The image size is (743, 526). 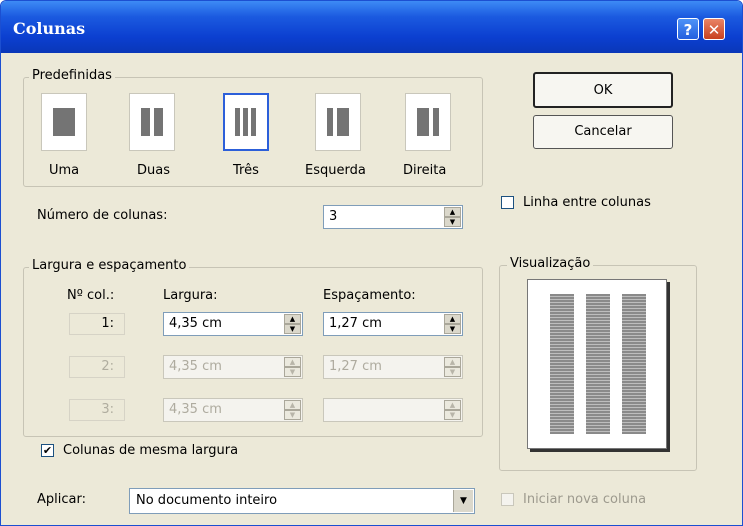 What do you see at coordinates (233, 324) in the screenshot?
I see `width-field-1: 4,35 cm ▲ ▼` at bounding box center [233, 324].